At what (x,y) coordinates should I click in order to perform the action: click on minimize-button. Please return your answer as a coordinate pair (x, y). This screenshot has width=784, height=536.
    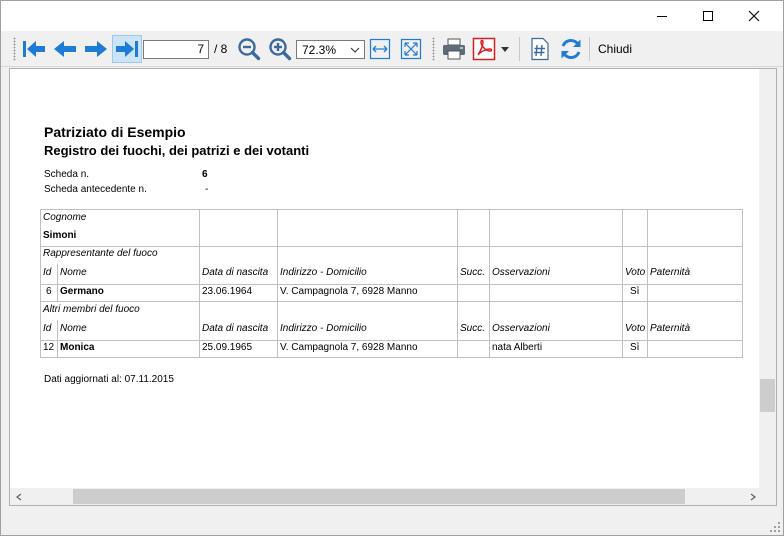
    Looking at the image, I should click on (662, 16).